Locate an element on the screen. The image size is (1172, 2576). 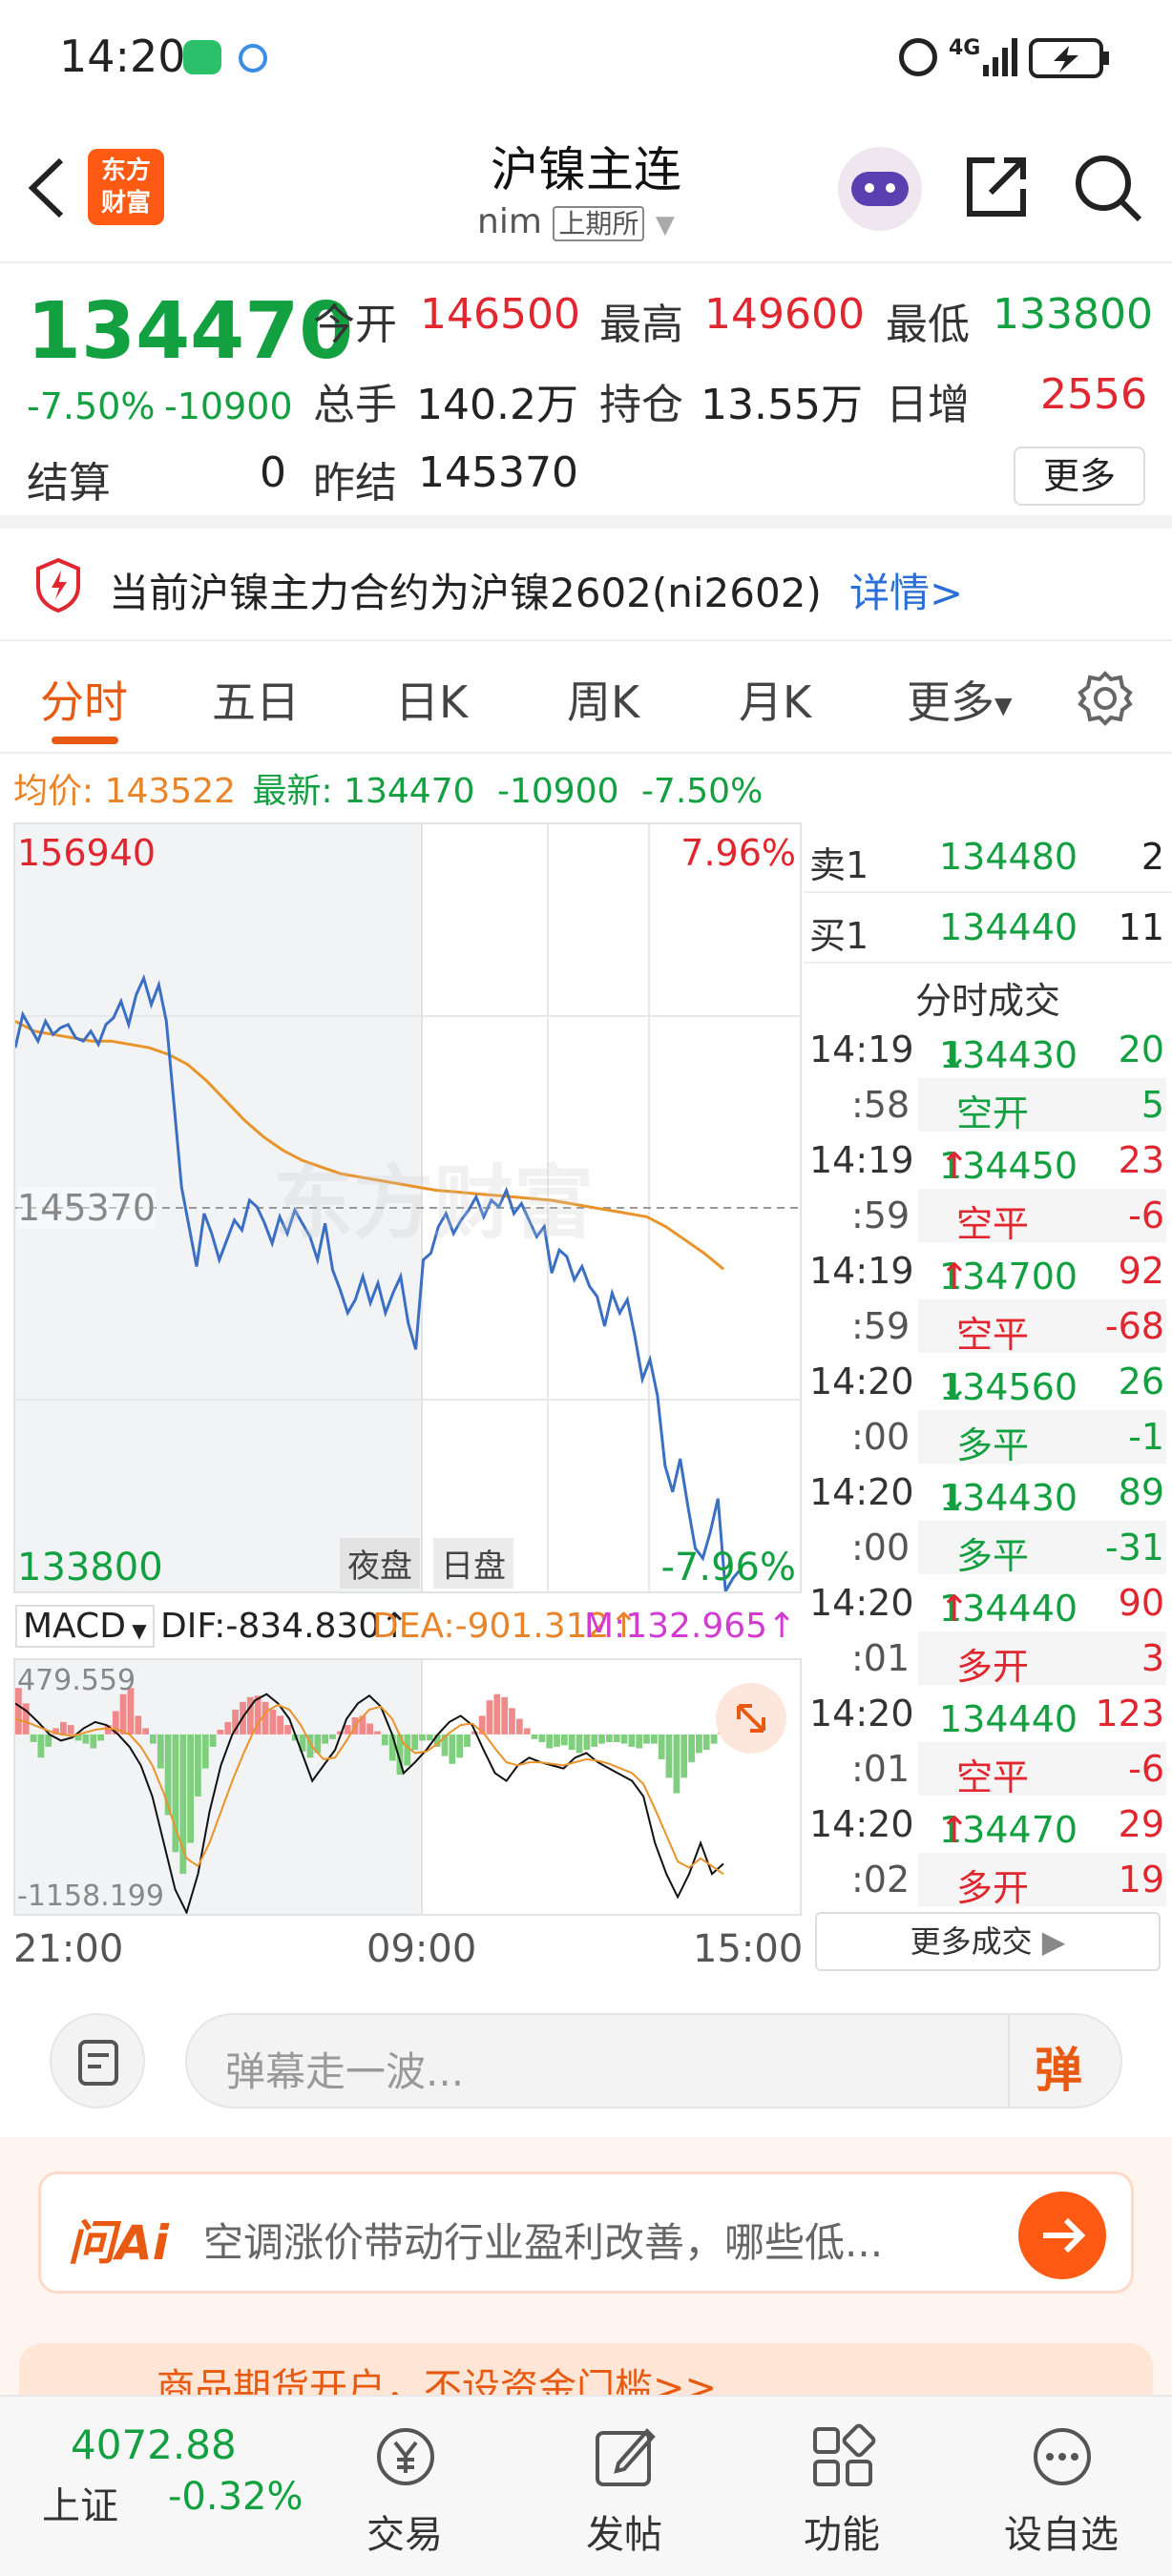
nav-add-watchlist: 设自选 is located at coordinates (1061, 2486).